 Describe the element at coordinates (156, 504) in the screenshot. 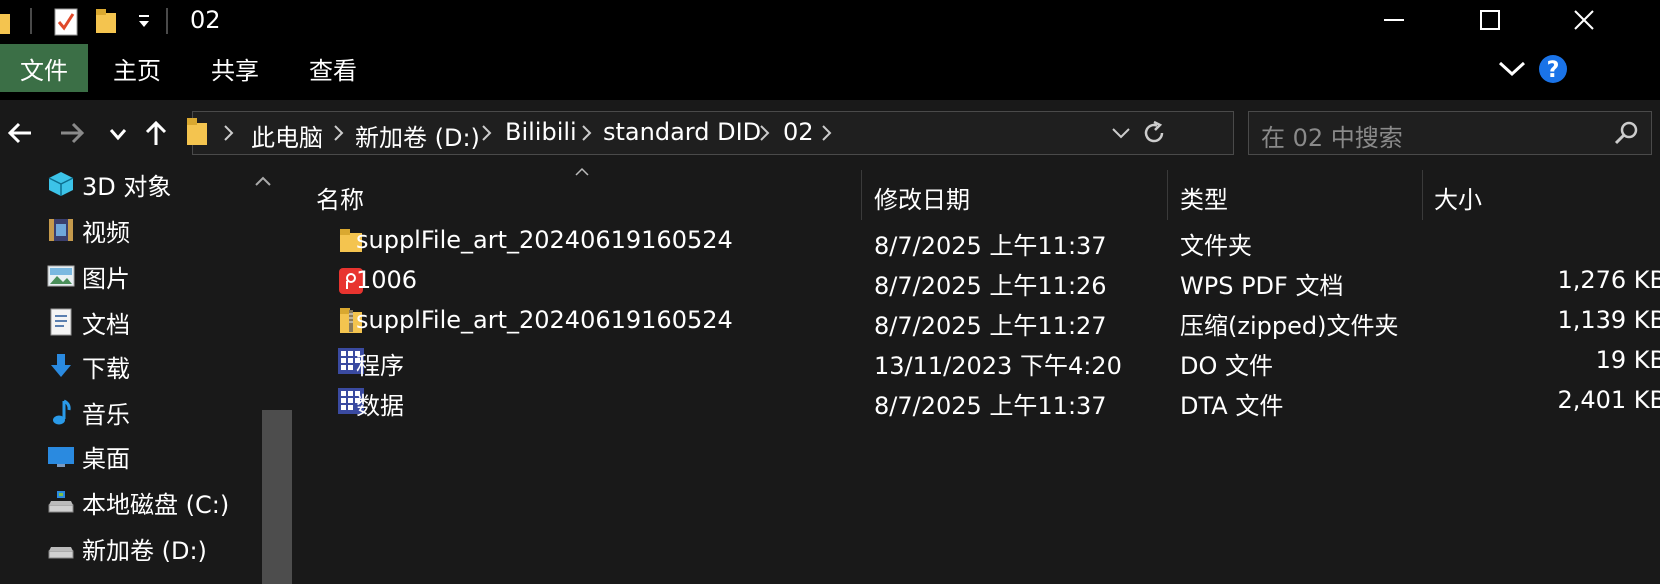

I see `sidebar-item-label: 本地磁盘 (C:)` at that location.